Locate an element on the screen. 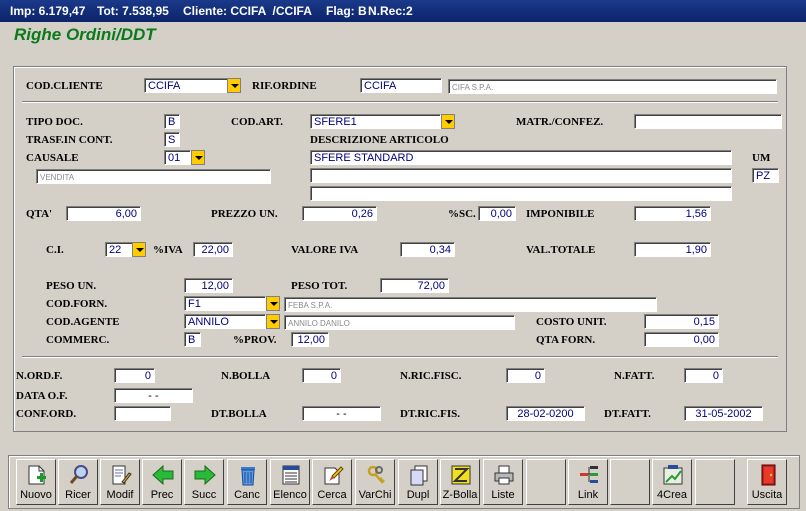 The width and height of the screenshot is (806, 511). sconto-field: 0,00 is located at coordinates (497, 213).